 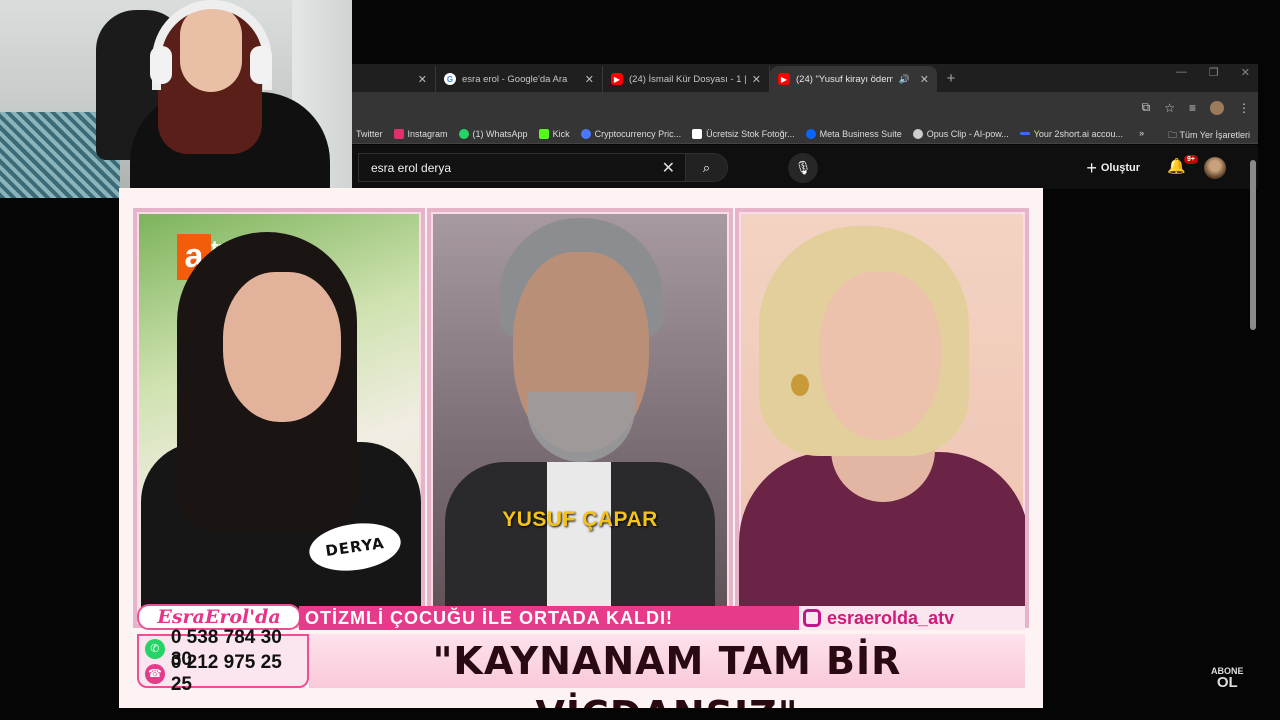 What do you see at coordinates (1253, 245) in the screenshot?
I see `page-scrollbar` at bounding box center [1253, 245].